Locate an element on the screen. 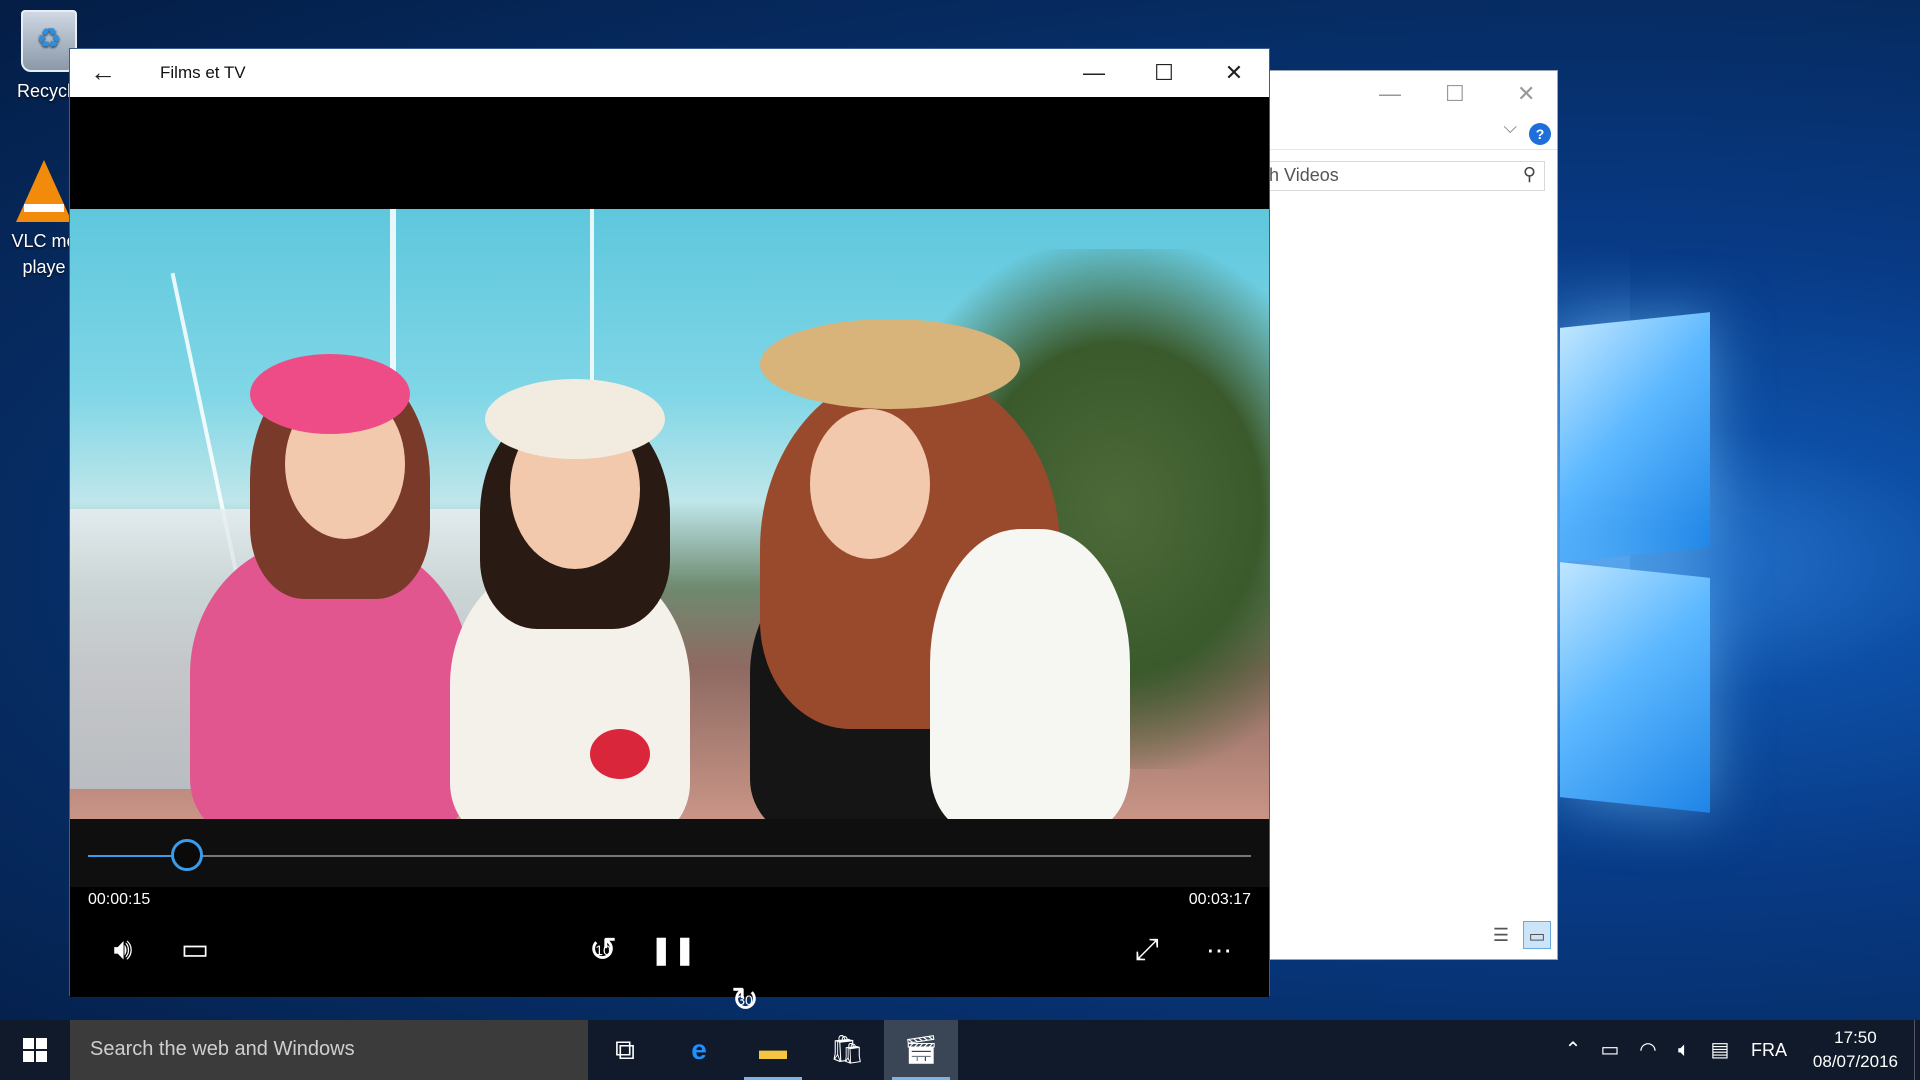 The height and width of the screenshot is (1080, 1920). skip-forward-30-icon: ↻ 30 is located at coordinates (745, 1000).